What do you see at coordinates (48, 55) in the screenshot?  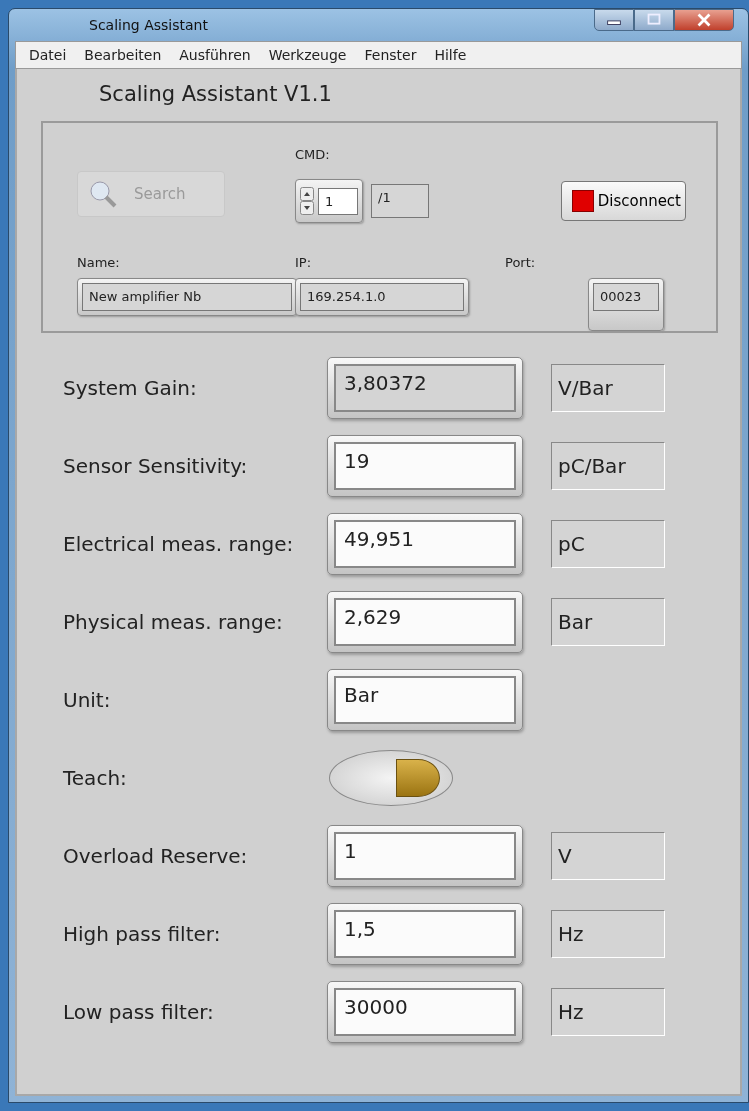 I see `menu-item: Datei` at bounding box center [48, 55].